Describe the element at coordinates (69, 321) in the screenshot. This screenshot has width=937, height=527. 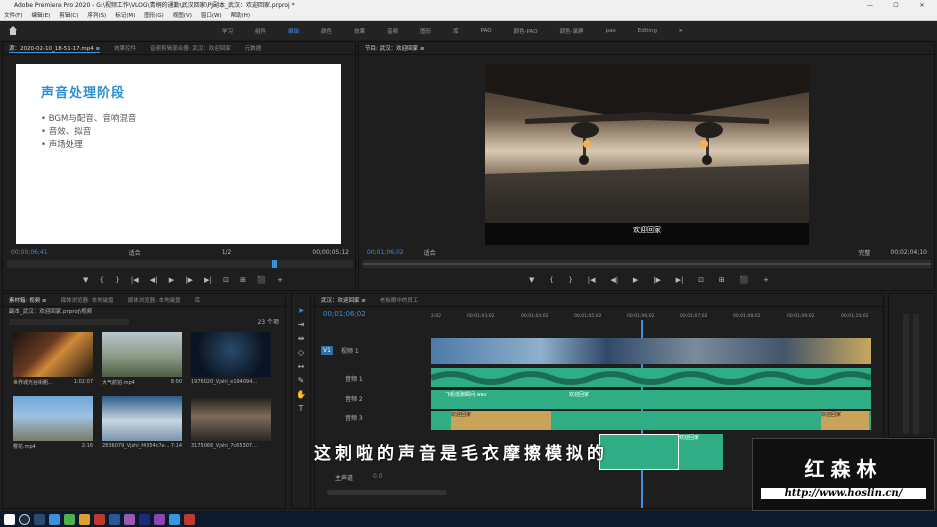
I see `project-search-input` at that location.